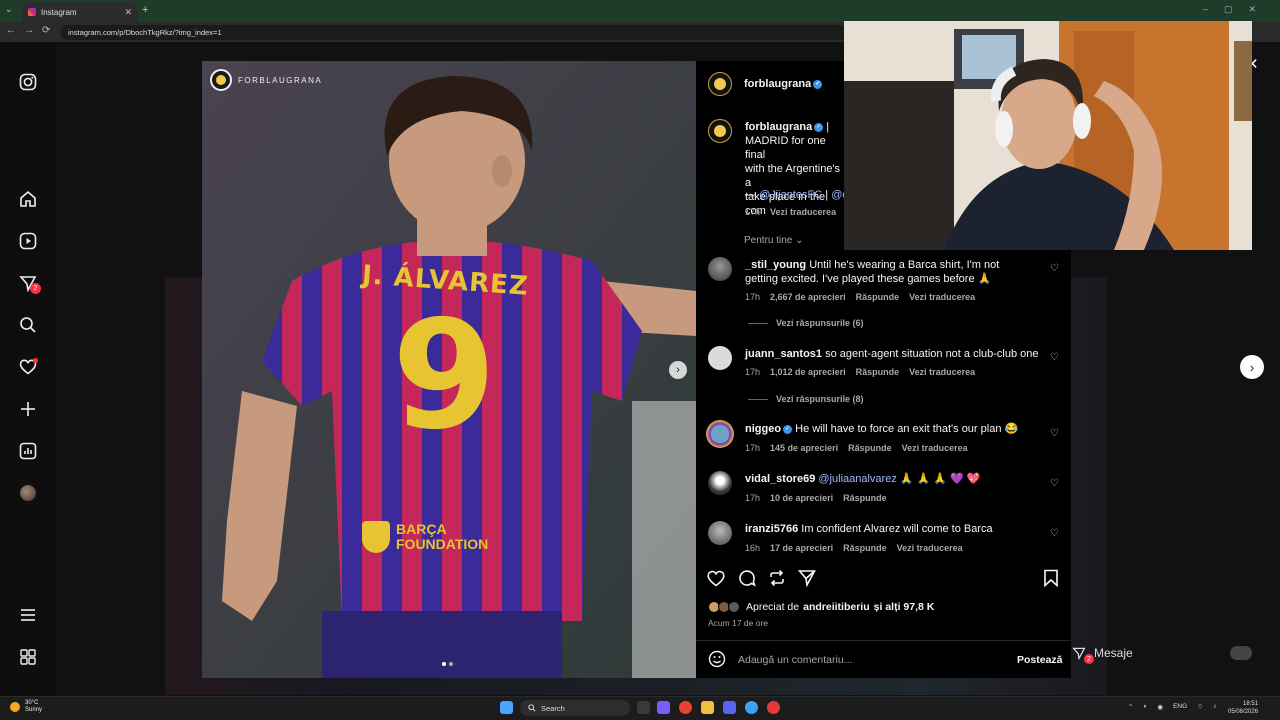 The width and height of the screenshot is (1280, 720). I want to click on instagram-logo-icon, so click(28, 82).